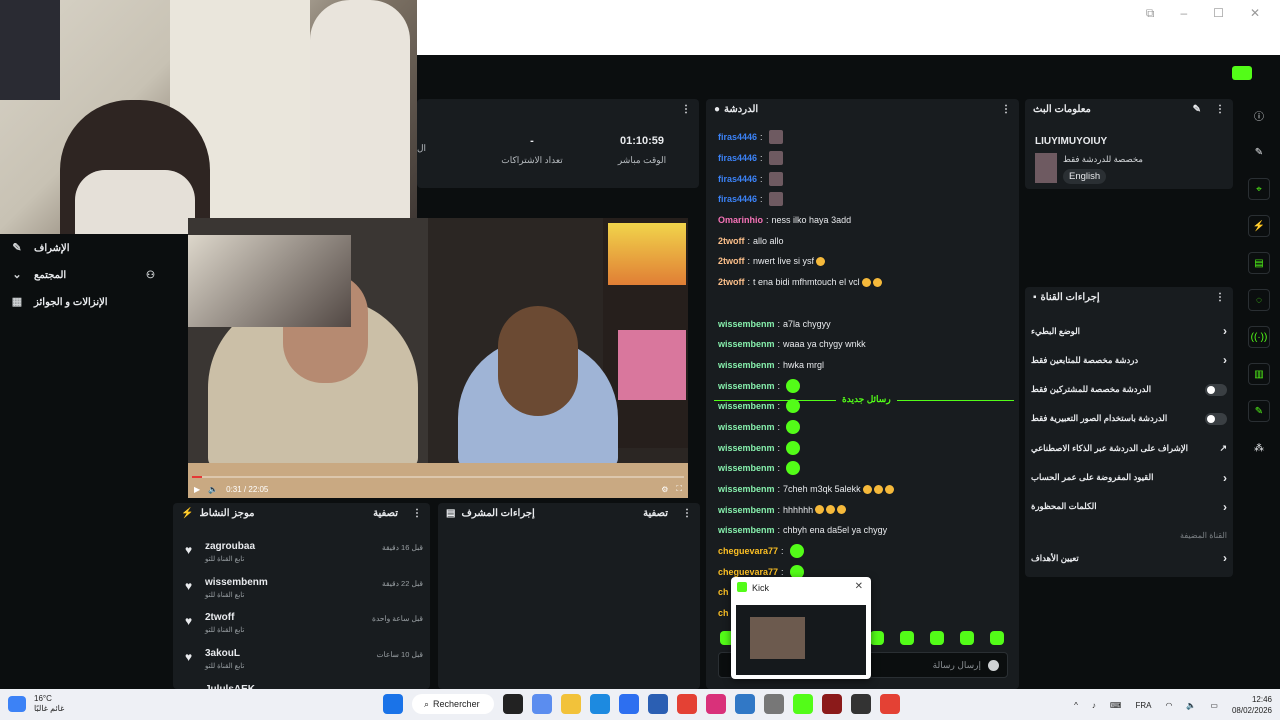 Image resolution: width=1280 pixels, height=720 pixels. Describe the element at coordinates (1129, 390) in the screenshot. I see `channel-action-row: الدردشة مخصصة للمشتركين فقط` at that location.